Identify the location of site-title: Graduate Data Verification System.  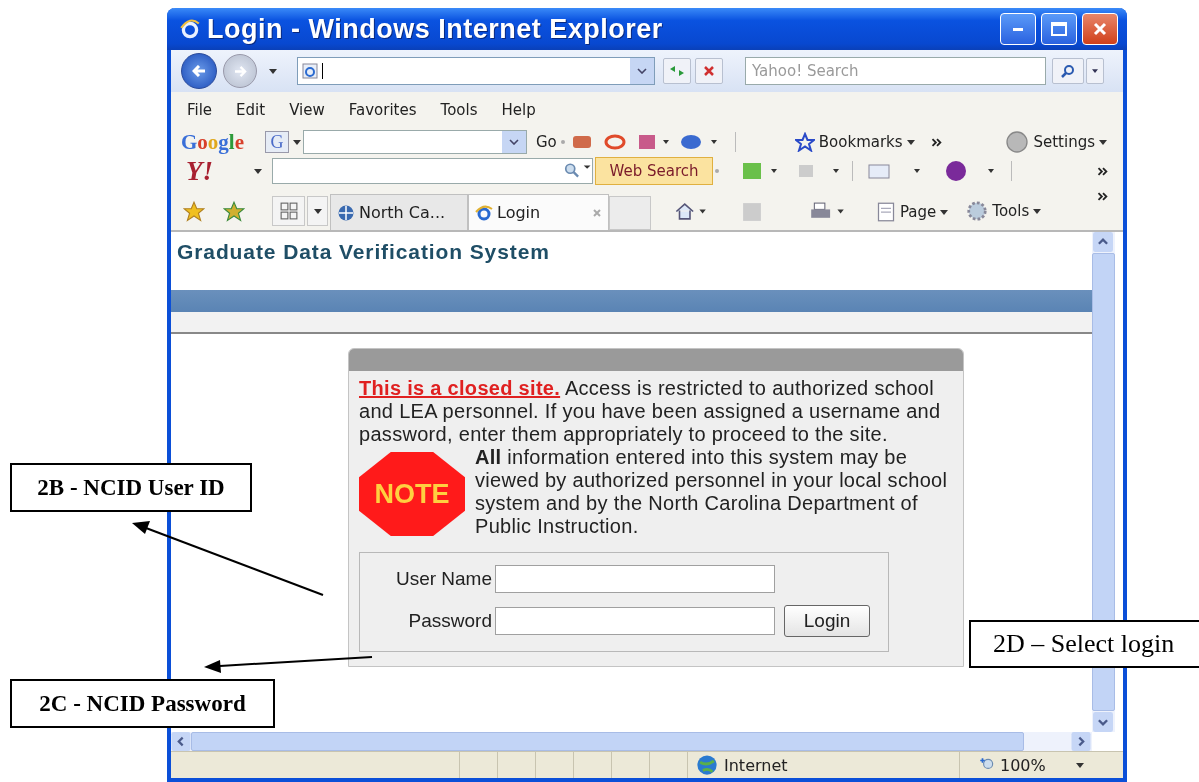
(363, 251).